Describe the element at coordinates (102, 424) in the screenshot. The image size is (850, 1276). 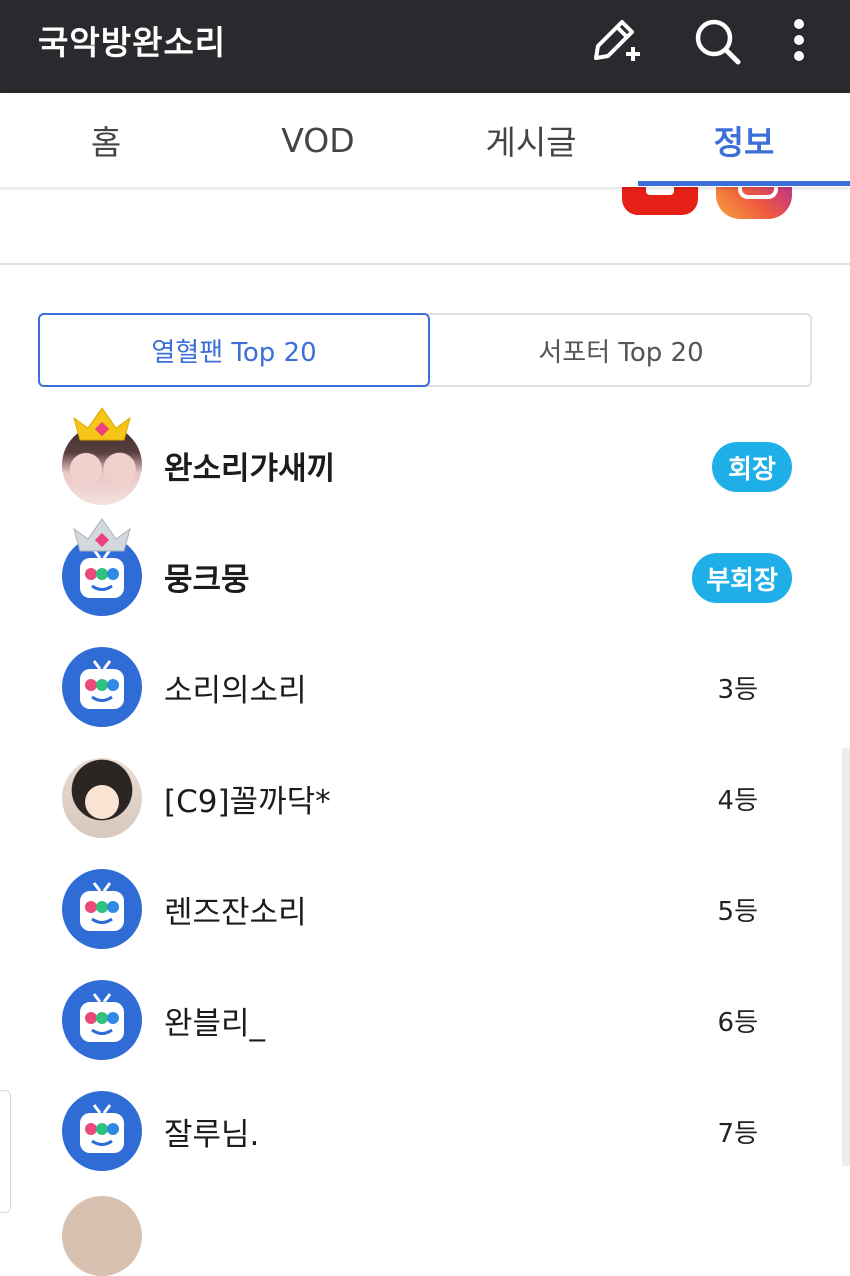
I see `gold-crown-icon` at that location.